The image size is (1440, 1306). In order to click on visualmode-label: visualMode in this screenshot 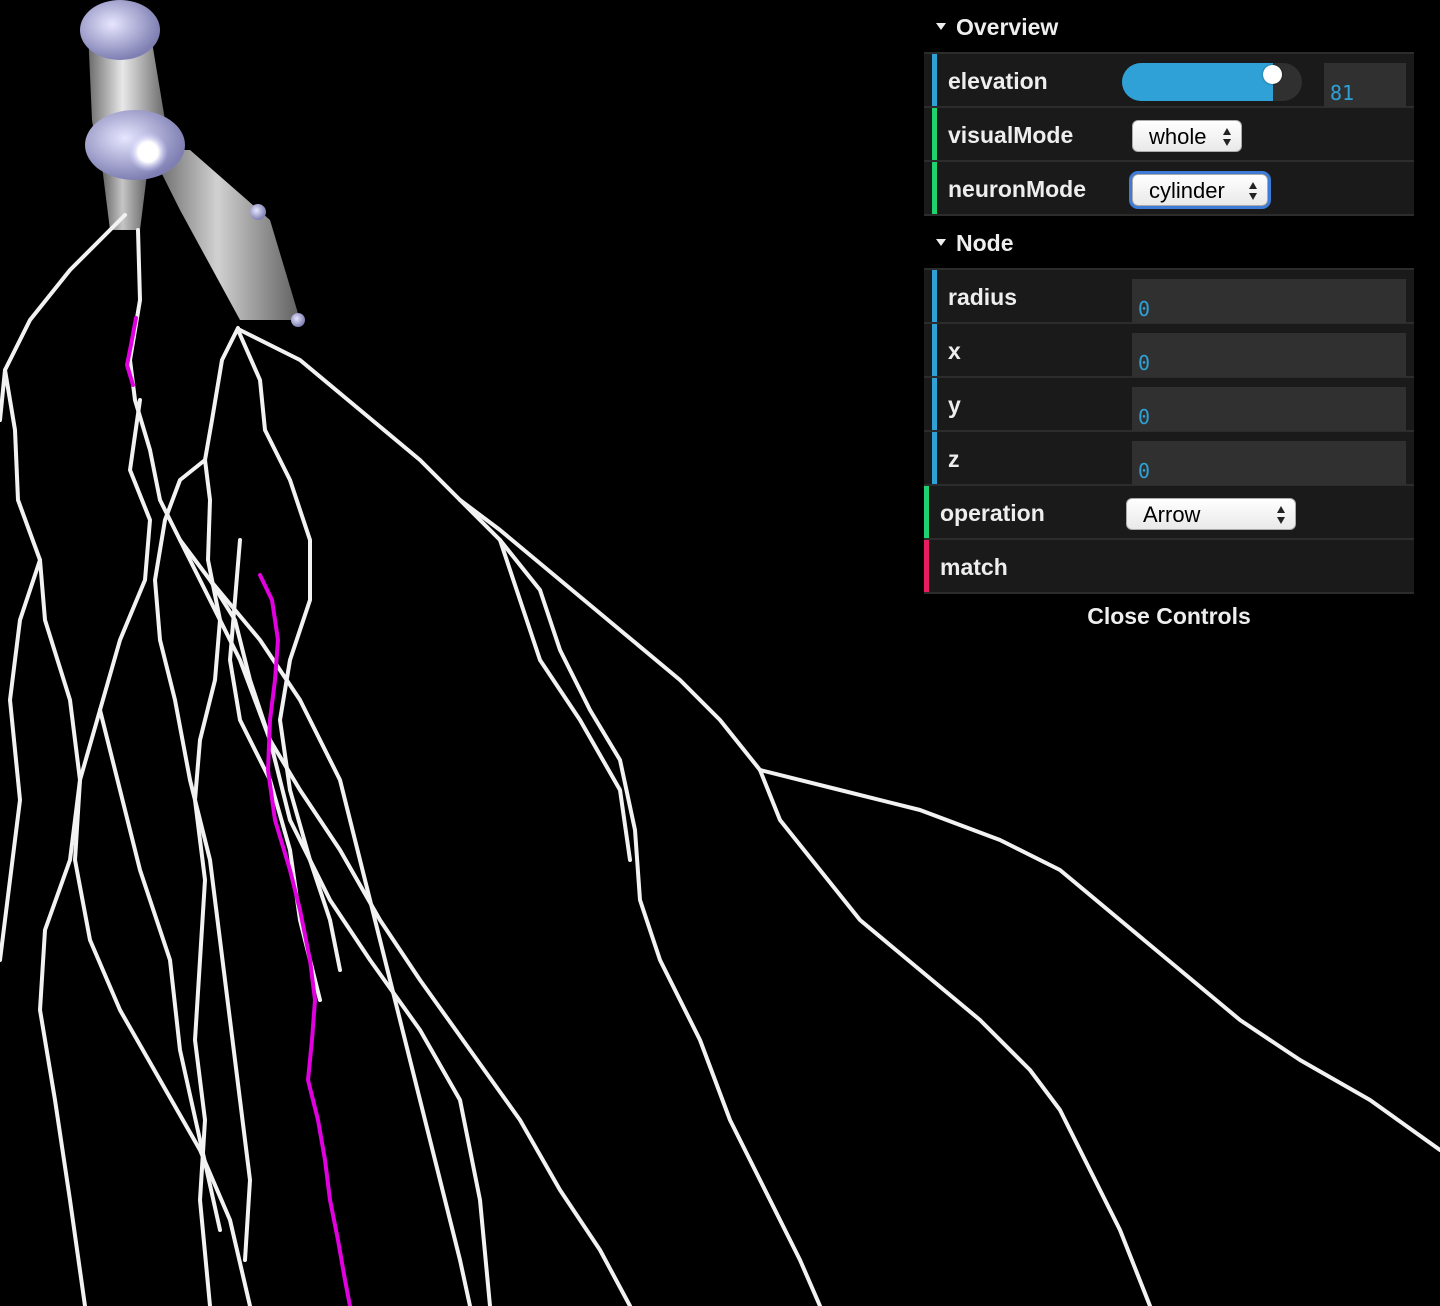, I will do `click(1011, 135)`.